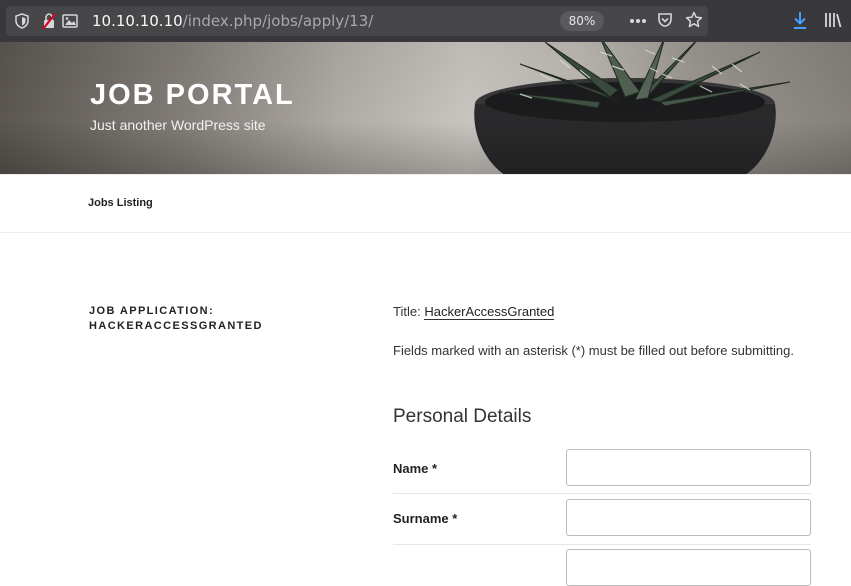  What do you see at coordinates (176, 326) in the screenshot?
I see `job-heading-line2: HACKERACCESSGRANTED` at bounding box center [176, 326].